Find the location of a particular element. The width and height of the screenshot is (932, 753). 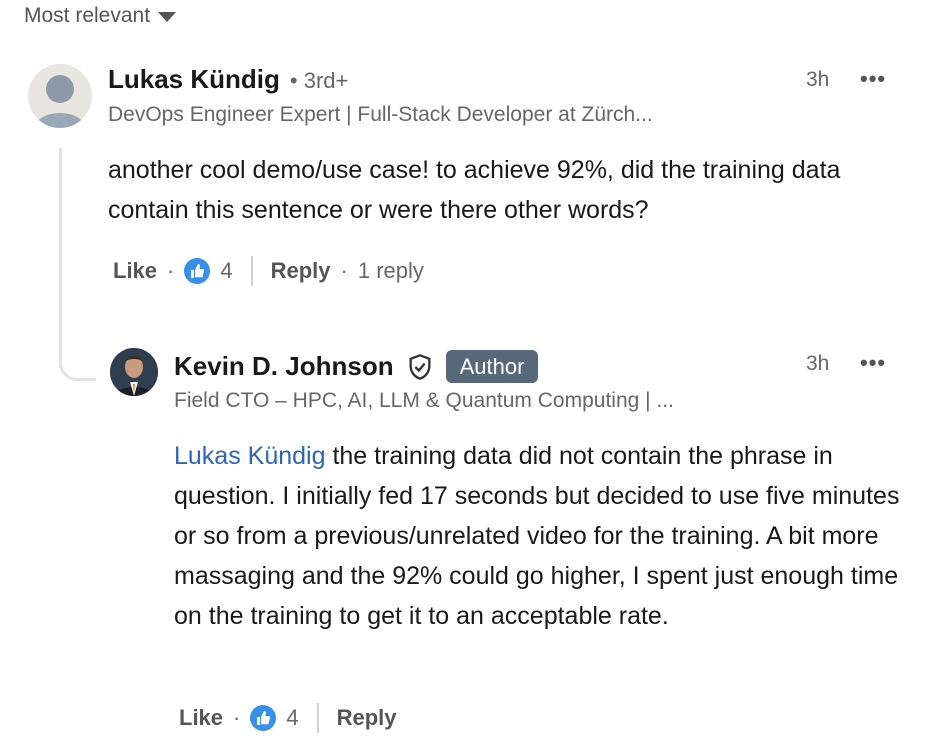

comment-header: Lukas Kündig • 3rd+ is located at coordinates (228, 79).